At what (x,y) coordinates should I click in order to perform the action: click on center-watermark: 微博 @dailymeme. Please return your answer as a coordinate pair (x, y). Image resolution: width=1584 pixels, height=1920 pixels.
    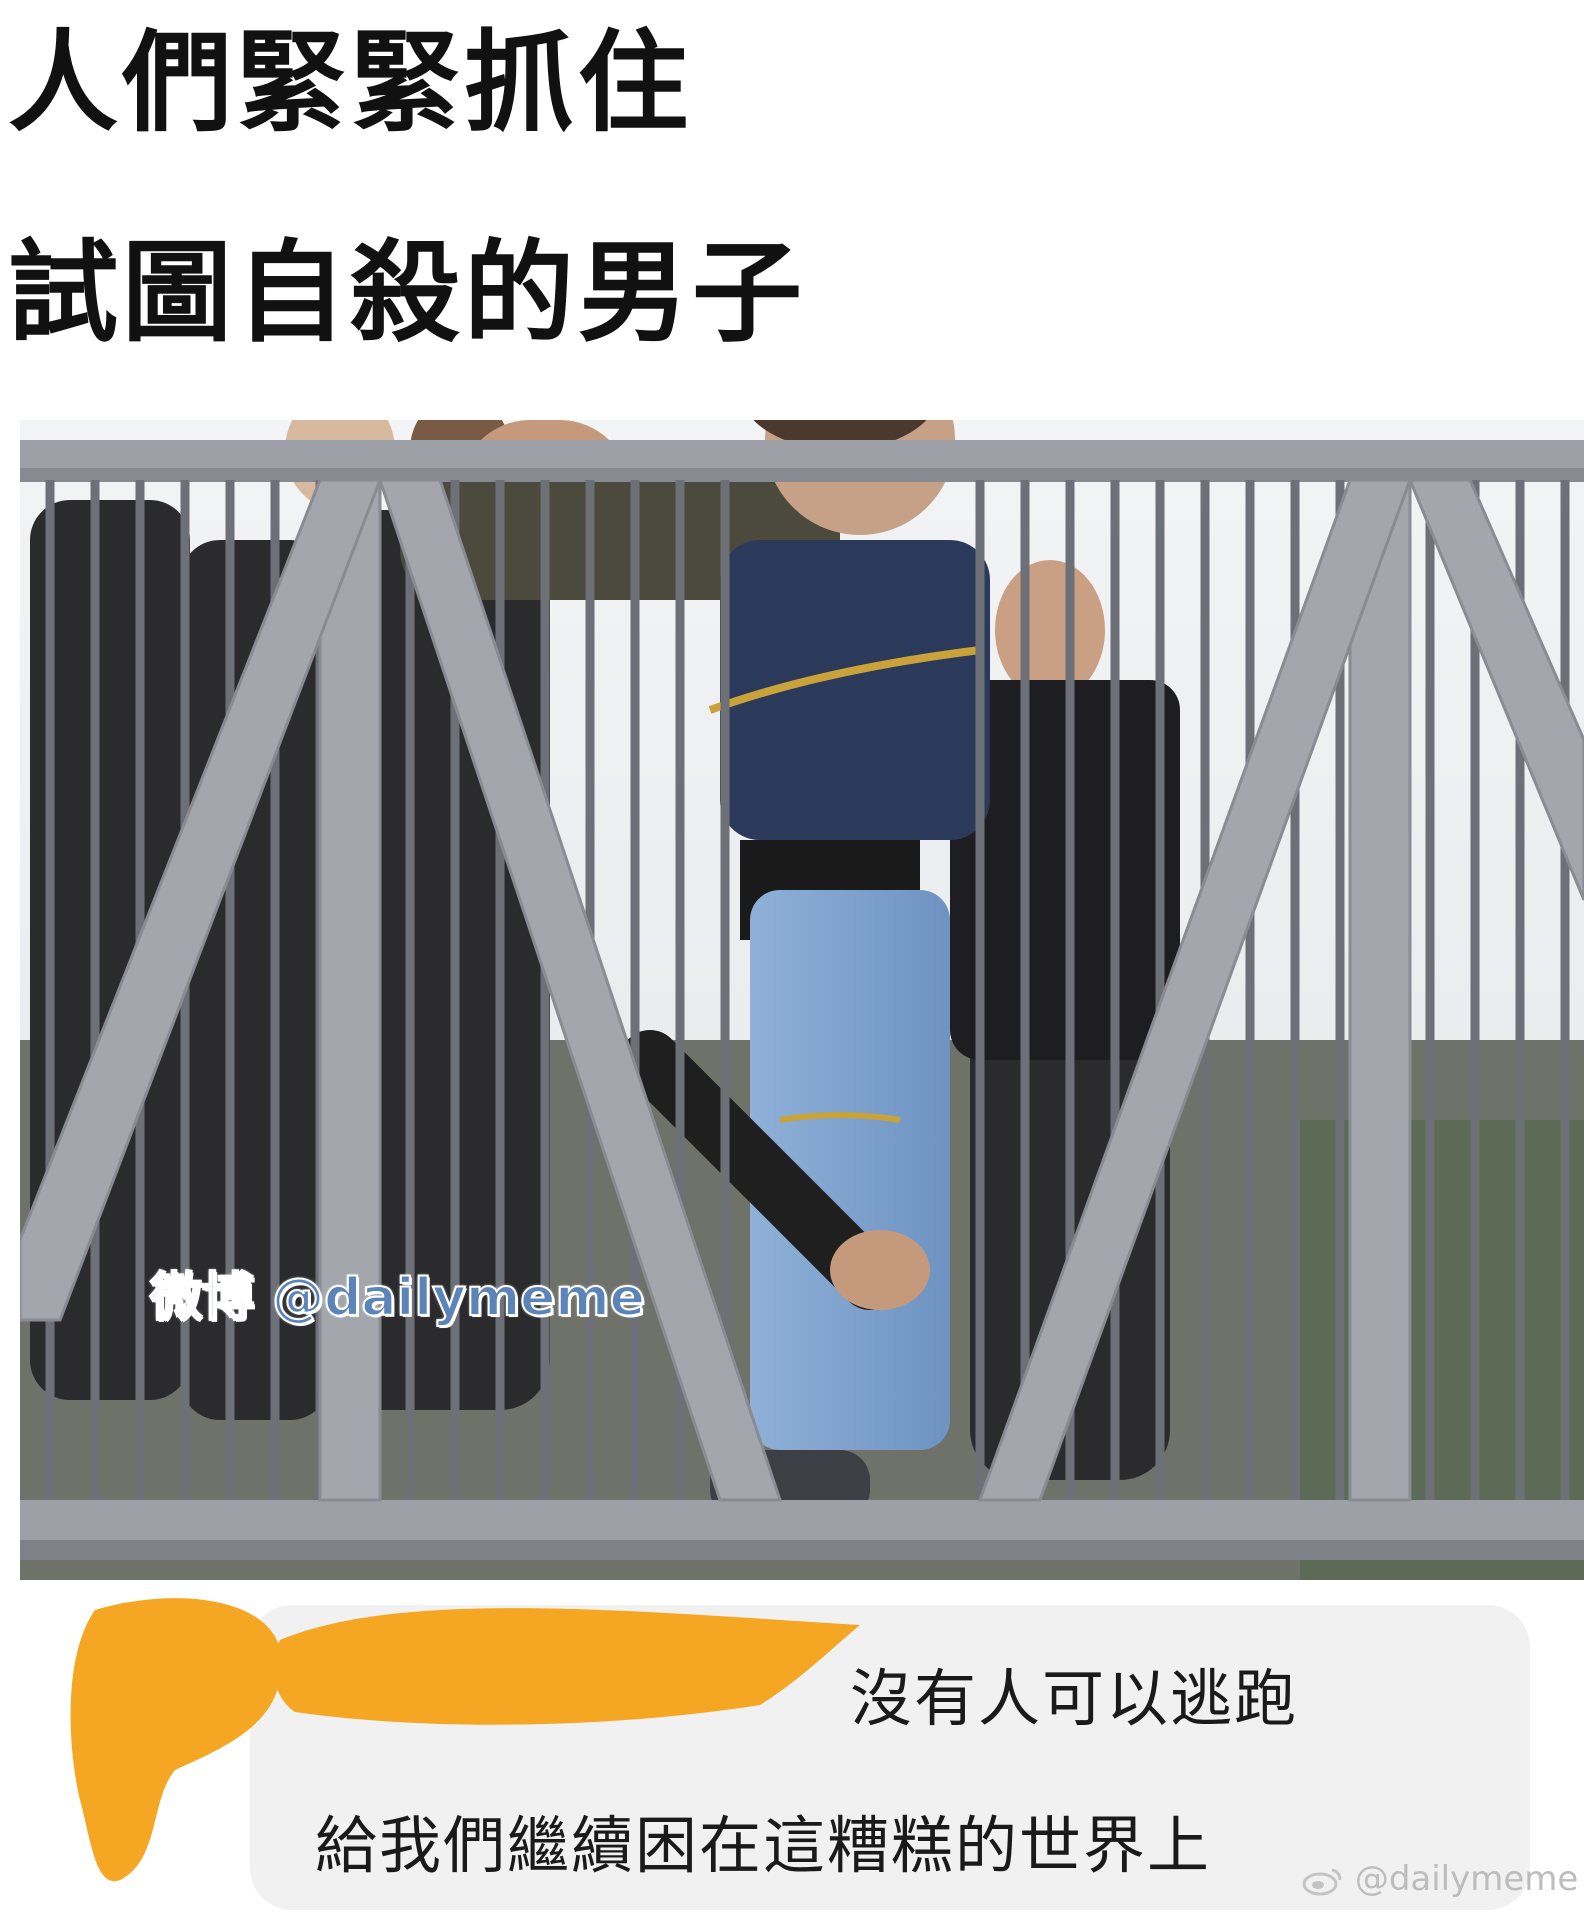
    Looking at the image, I should click on (397, 1298).